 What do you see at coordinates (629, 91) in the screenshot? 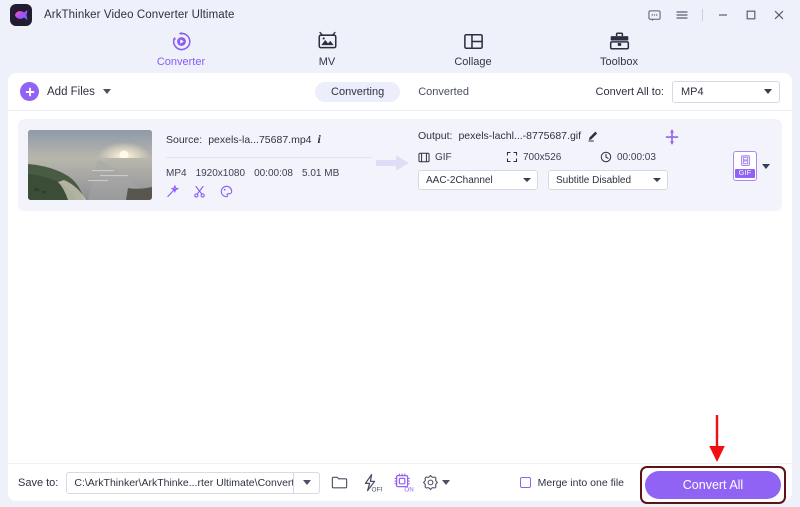
I see `convert-all-to-label: Convert All to:` at bounding box center [629, 91].